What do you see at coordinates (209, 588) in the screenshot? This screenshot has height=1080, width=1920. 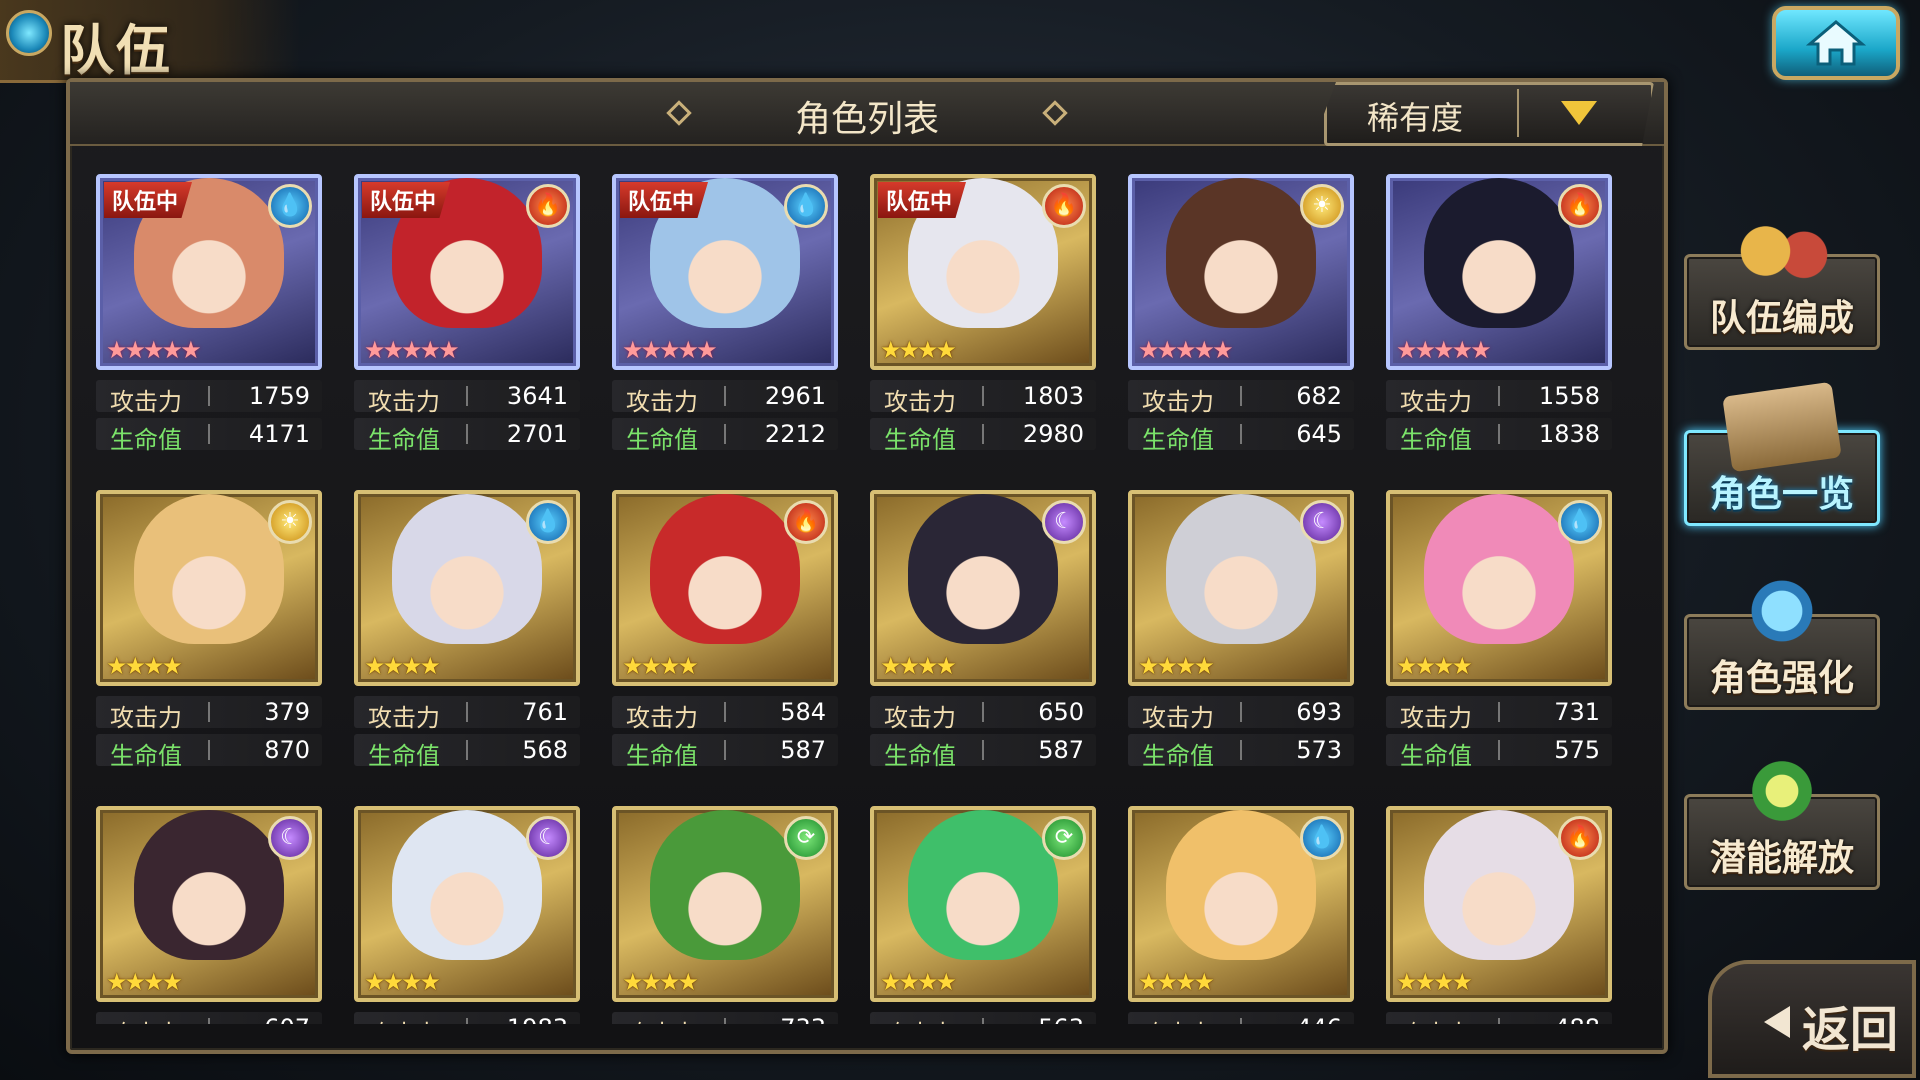 I see `character-portrait: ☀ ★★★★` at bounding box center [209, 588].